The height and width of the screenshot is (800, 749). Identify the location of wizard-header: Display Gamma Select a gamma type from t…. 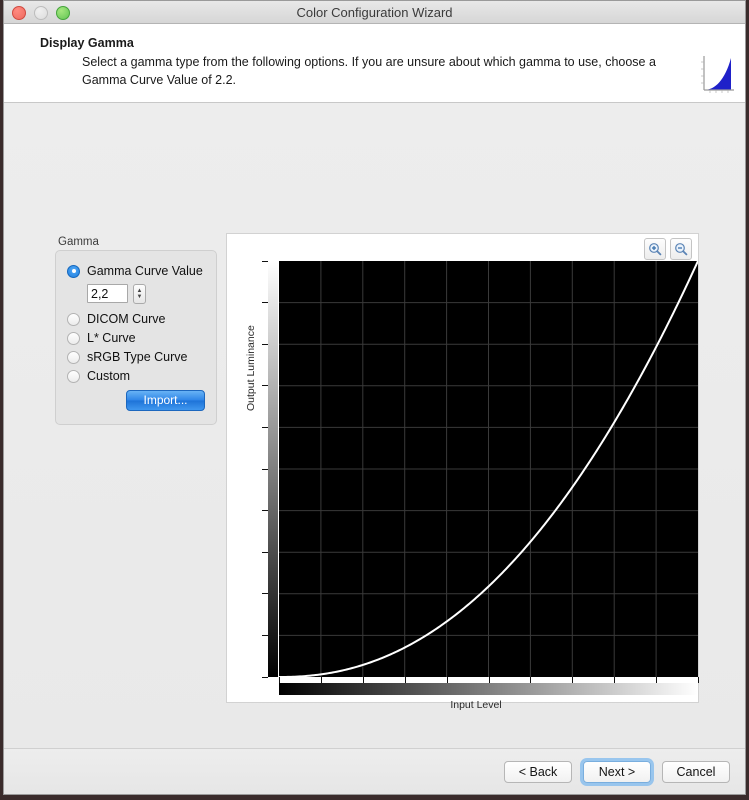
(374, 63).